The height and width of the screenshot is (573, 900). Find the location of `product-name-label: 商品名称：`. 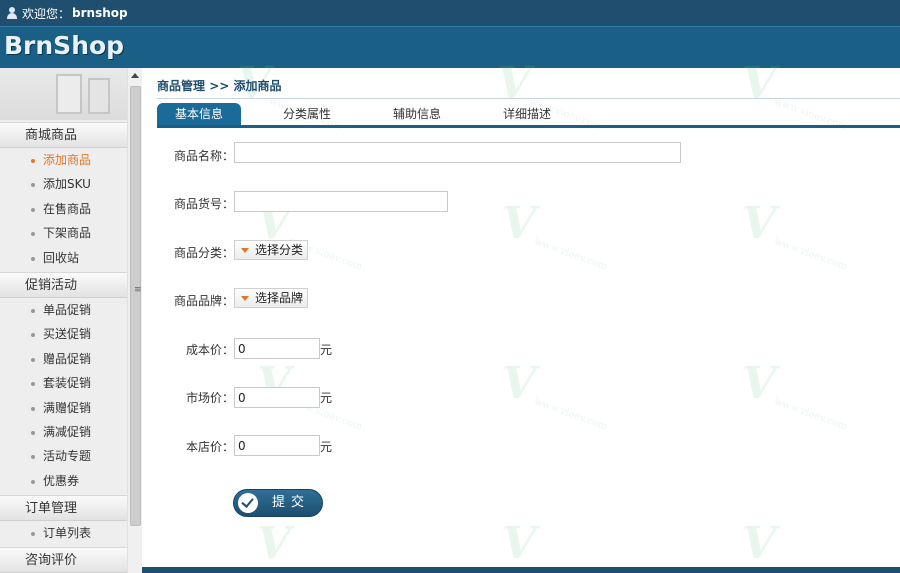

product-name-label: 商品名称： is located at coordinates (204, 156).